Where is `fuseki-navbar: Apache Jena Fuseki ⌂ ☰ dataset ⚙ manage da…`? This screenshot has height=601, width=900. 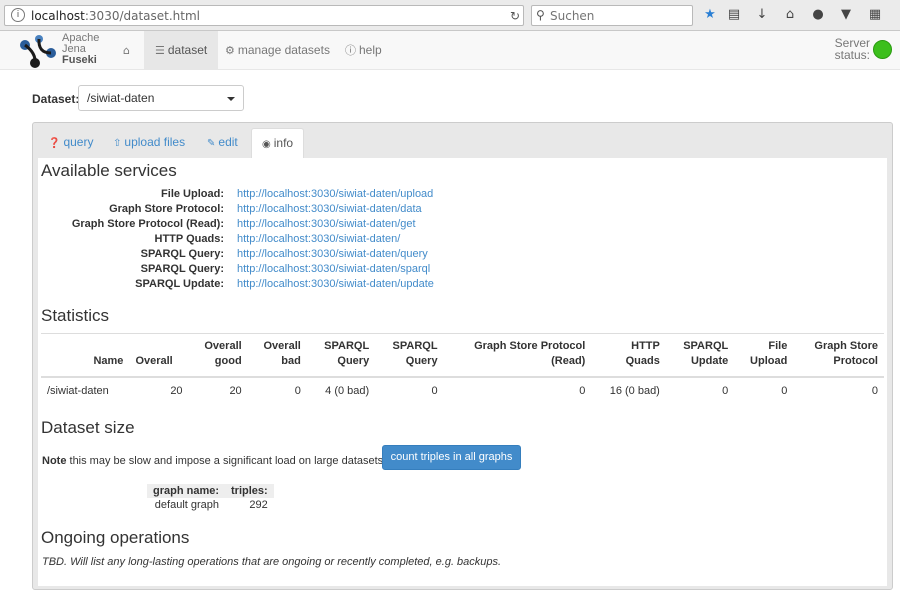 fuseki-navbar: Apache Jena Fuseki ⌂ ☰ dataset ⚙ manage da… is located at coordinates (450, 50).